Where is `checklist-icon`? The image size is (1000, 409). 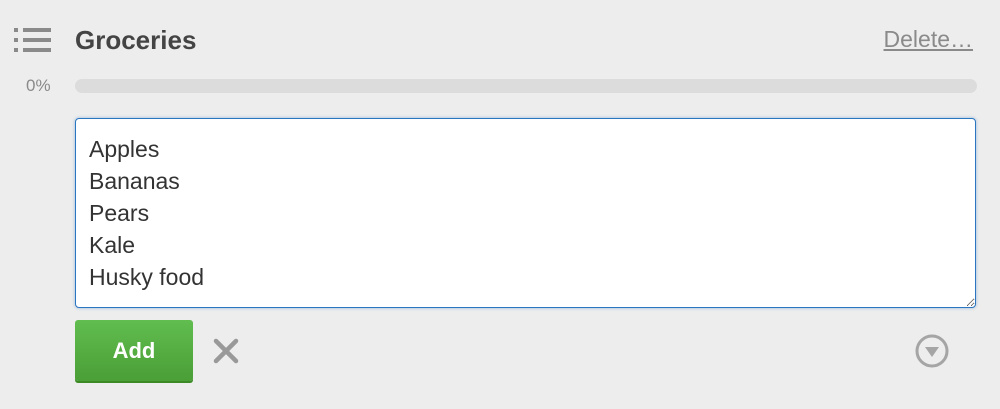
checklist-icon is located at coordinates (32, 40).